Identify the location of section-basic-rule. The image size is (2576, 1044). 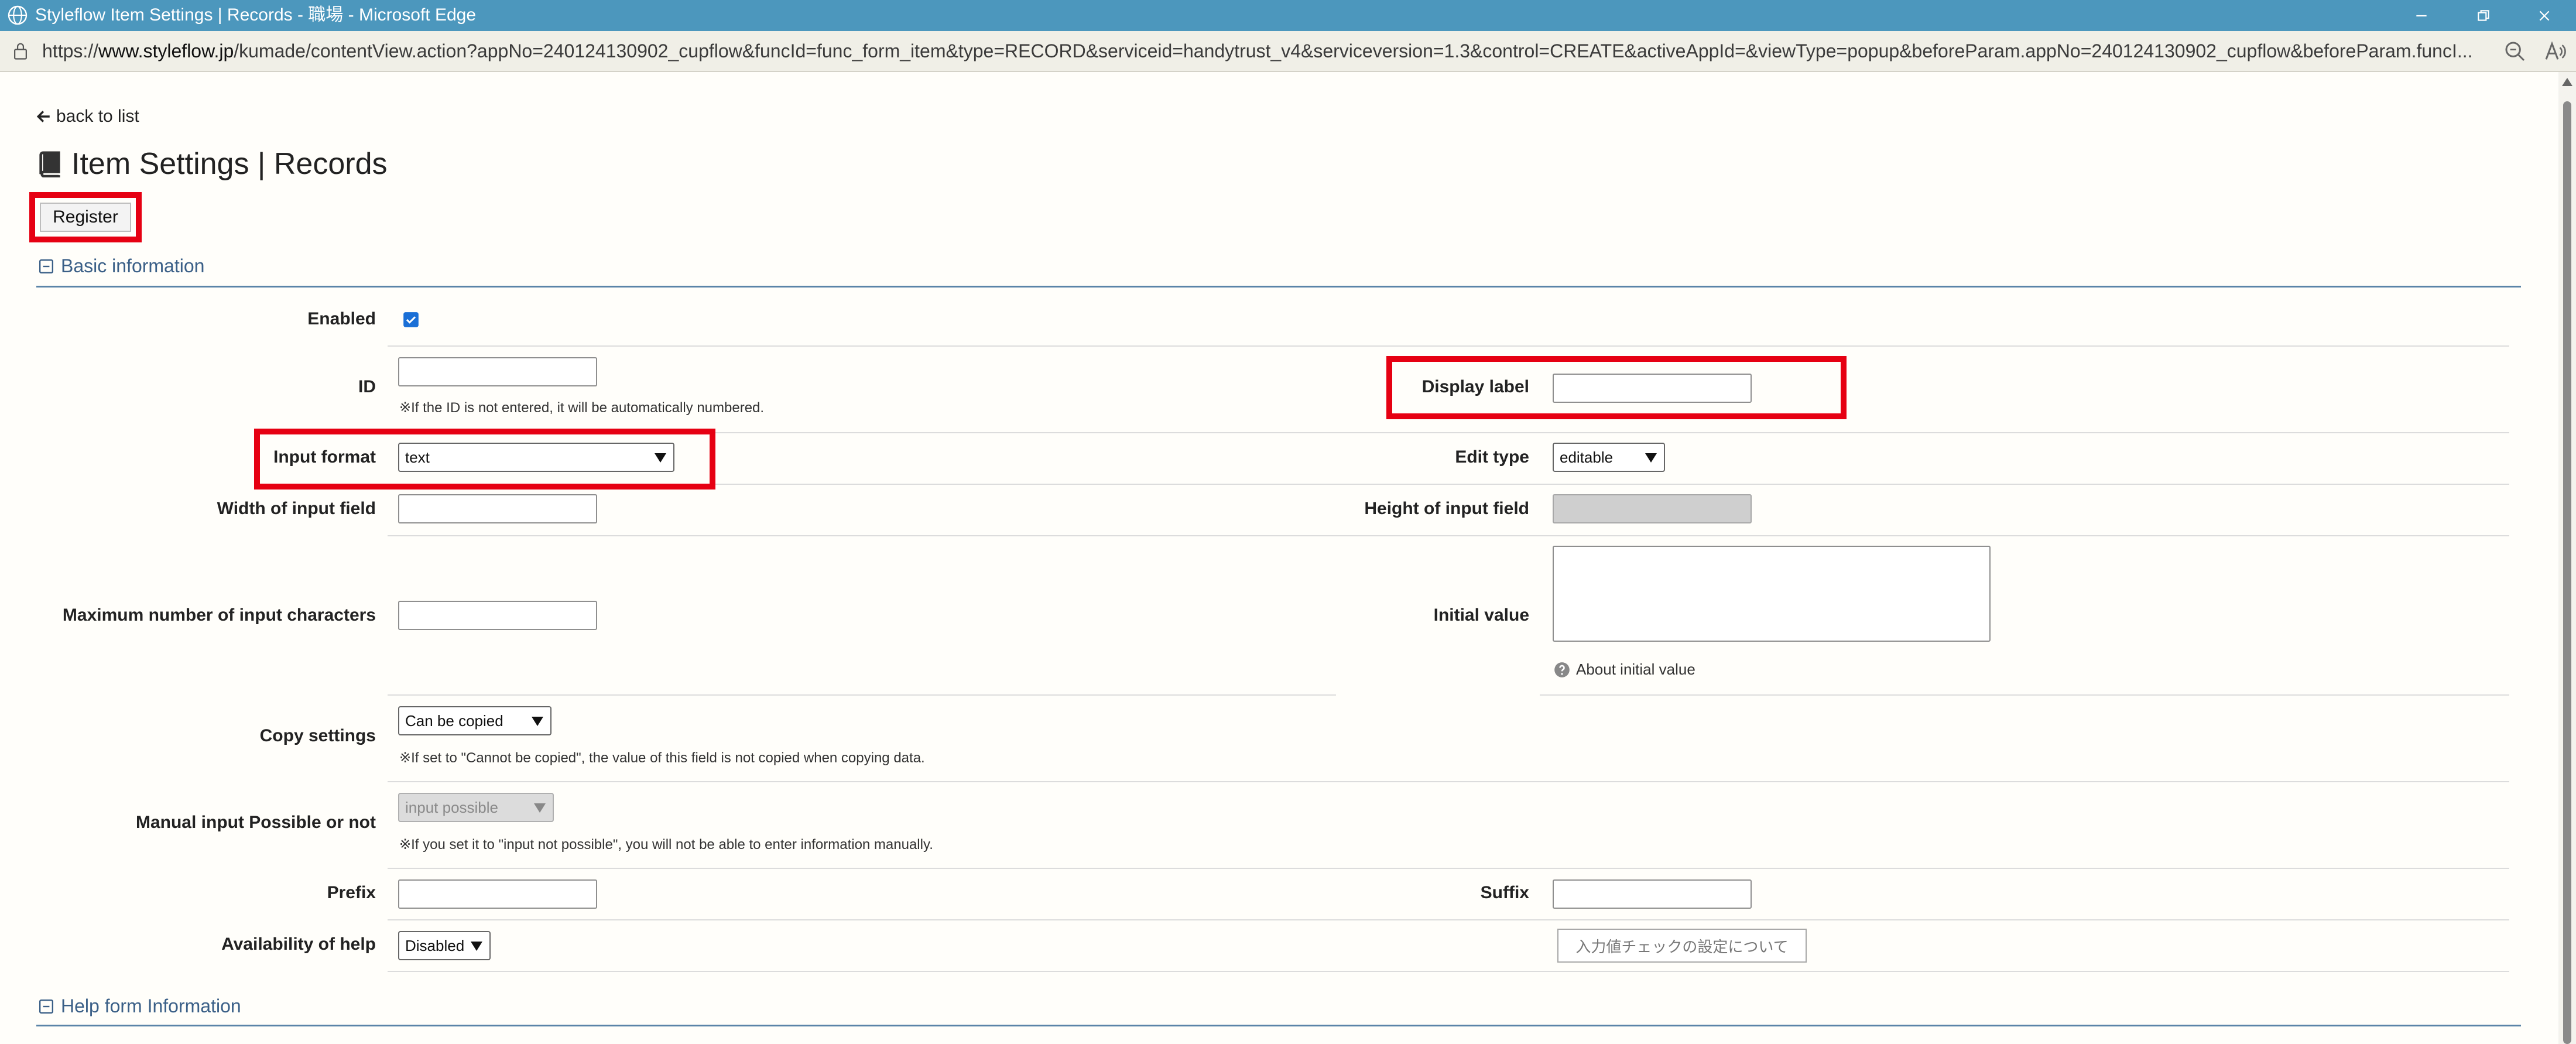
(1278, 286).